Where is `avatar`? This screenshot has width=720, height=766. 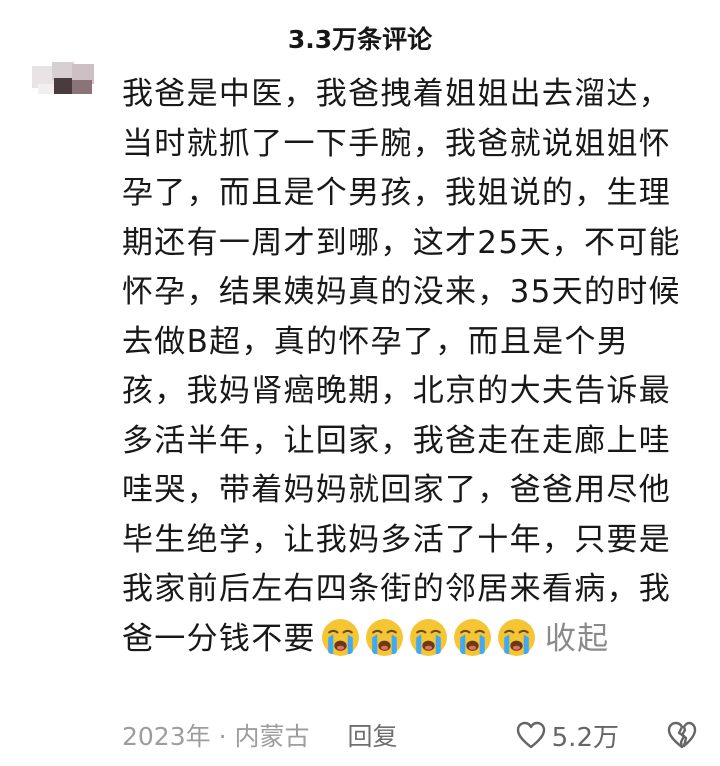
avatar is located at coordinates (64, 79).